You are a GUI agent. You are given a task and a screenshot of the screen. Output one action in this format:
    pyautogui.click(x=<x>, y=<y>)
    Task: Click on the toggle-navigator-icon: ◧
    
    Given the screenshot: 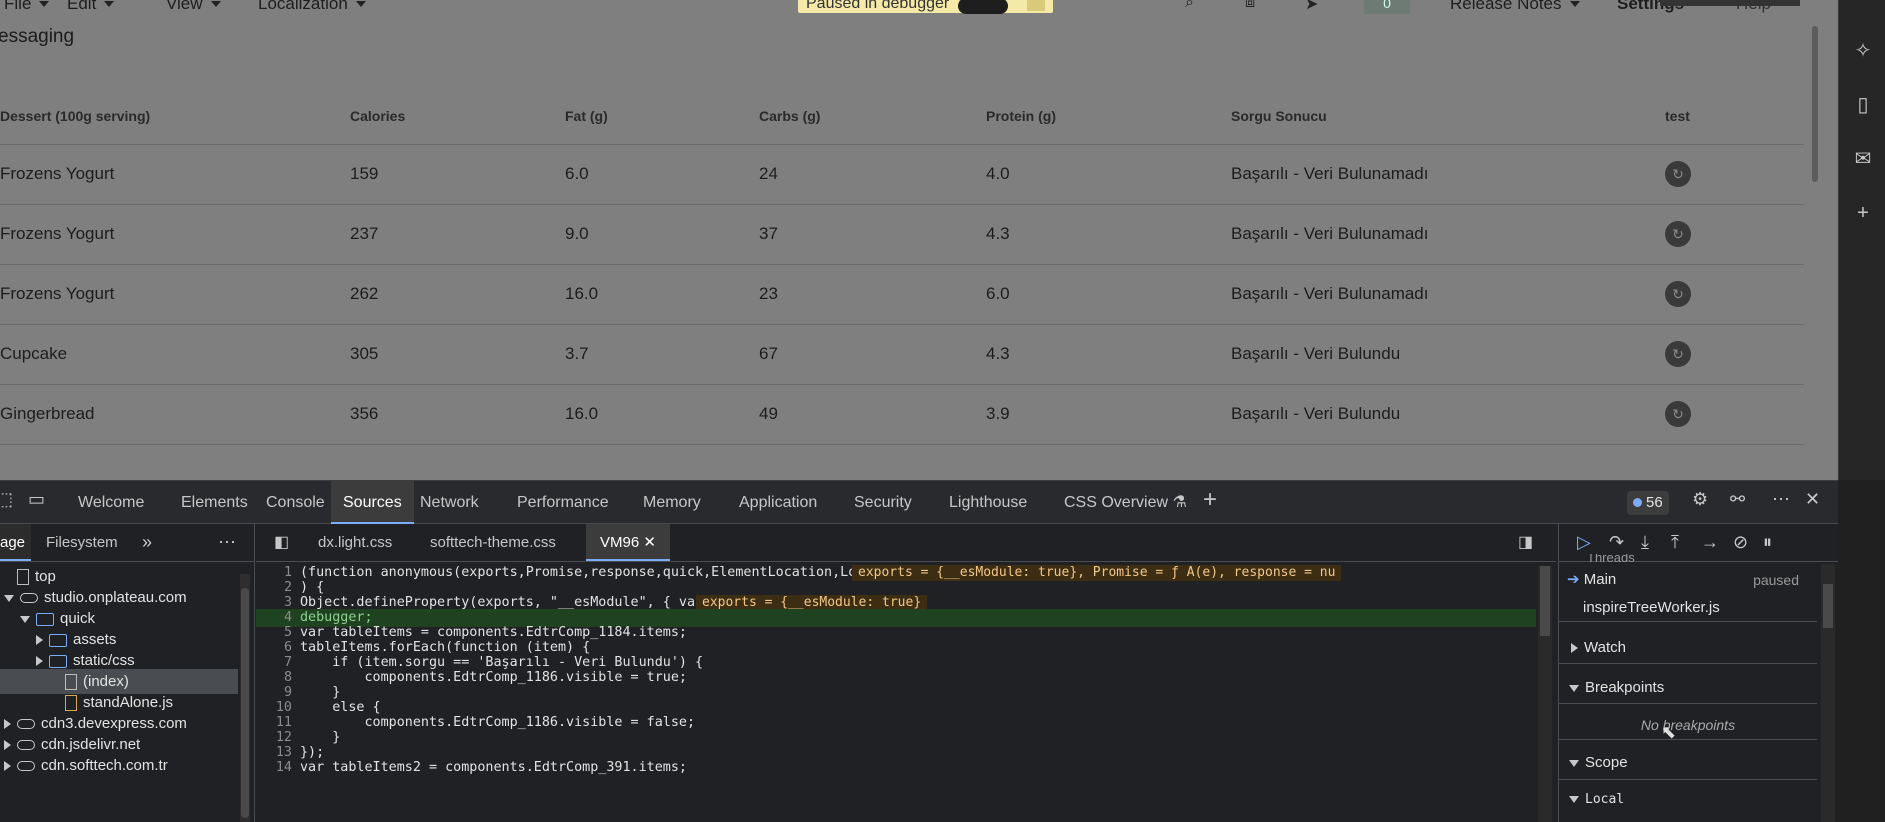 What is the action you would take?
    pyautogui.click(x=281, y=542)
    